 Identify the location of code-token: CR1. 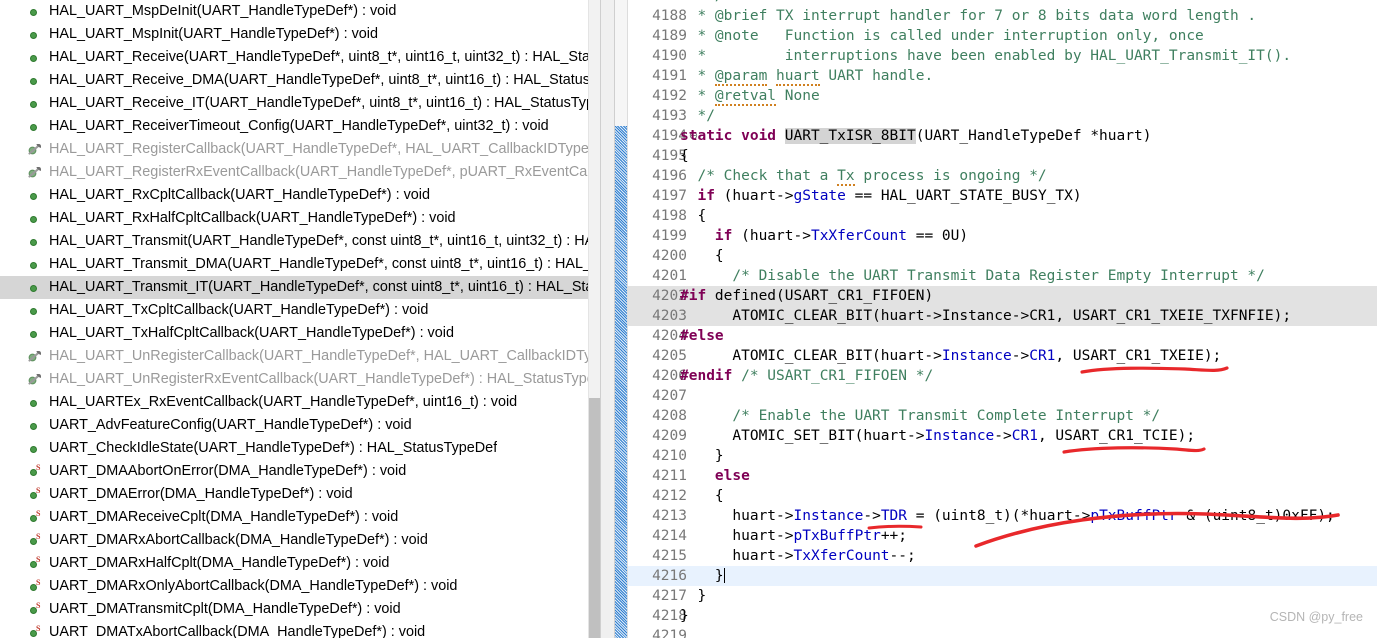
(1042, 356).